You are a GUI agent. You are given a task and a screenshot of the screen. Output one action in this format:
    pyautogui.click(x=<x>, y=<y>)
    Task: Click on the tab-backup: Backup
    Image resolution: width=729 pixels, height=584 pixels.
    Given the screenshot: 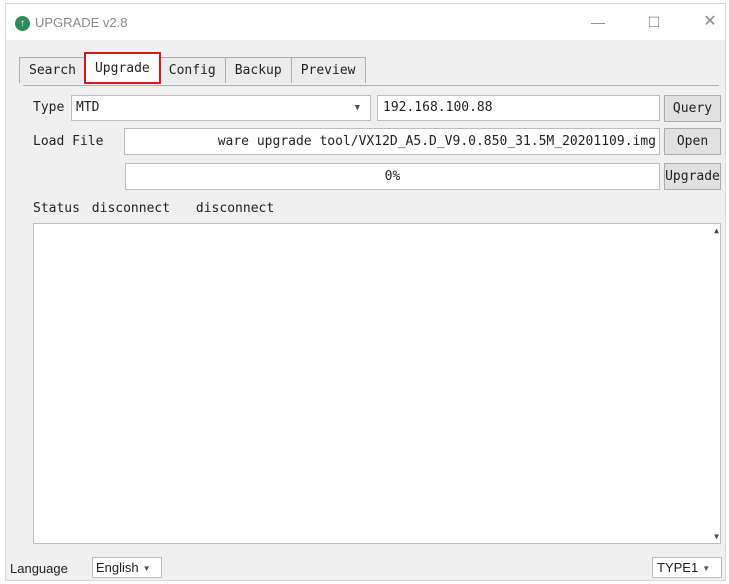 What is the action you would take?
    pyautogui.click(x=258, y=70)
    